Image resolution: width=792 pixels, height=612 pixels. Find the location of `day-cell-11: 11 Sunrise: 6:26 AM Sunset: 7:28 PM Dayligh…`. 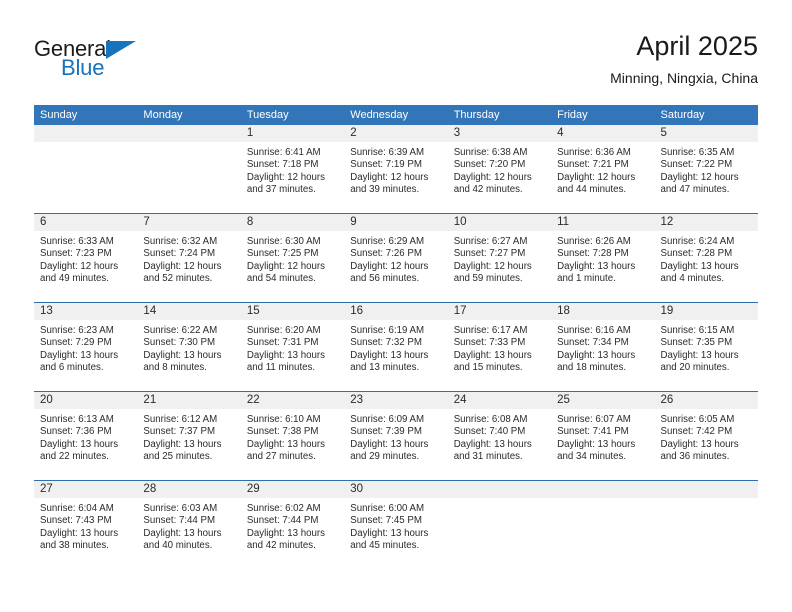

day-cell-11: 11 Sunrise: 6:26 AM Sunset: 7:28 PM Dayligh… is located at coordinates (603, 258).